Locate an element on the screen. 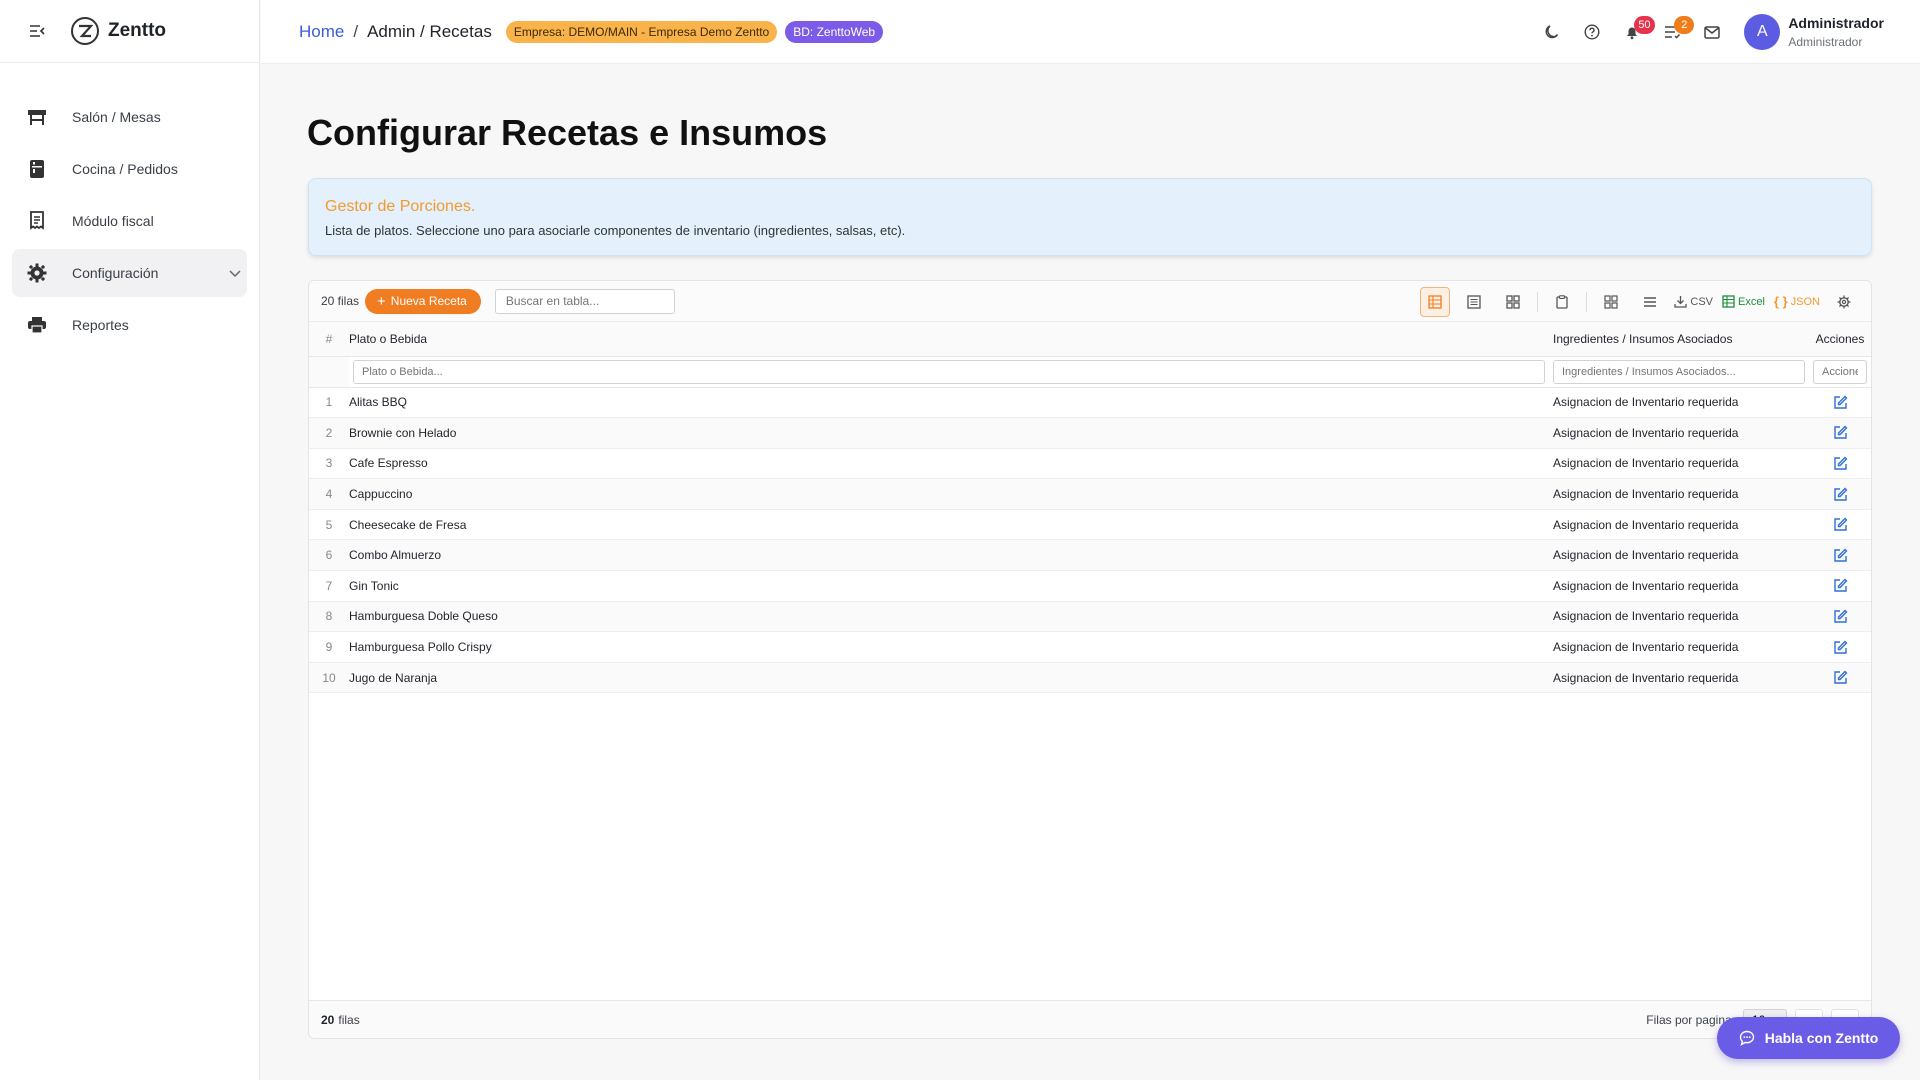 The height and width of the screenshot is (1080, 1920). sidebar-item-reportes: Reportes is located at coordinates (129, 325).